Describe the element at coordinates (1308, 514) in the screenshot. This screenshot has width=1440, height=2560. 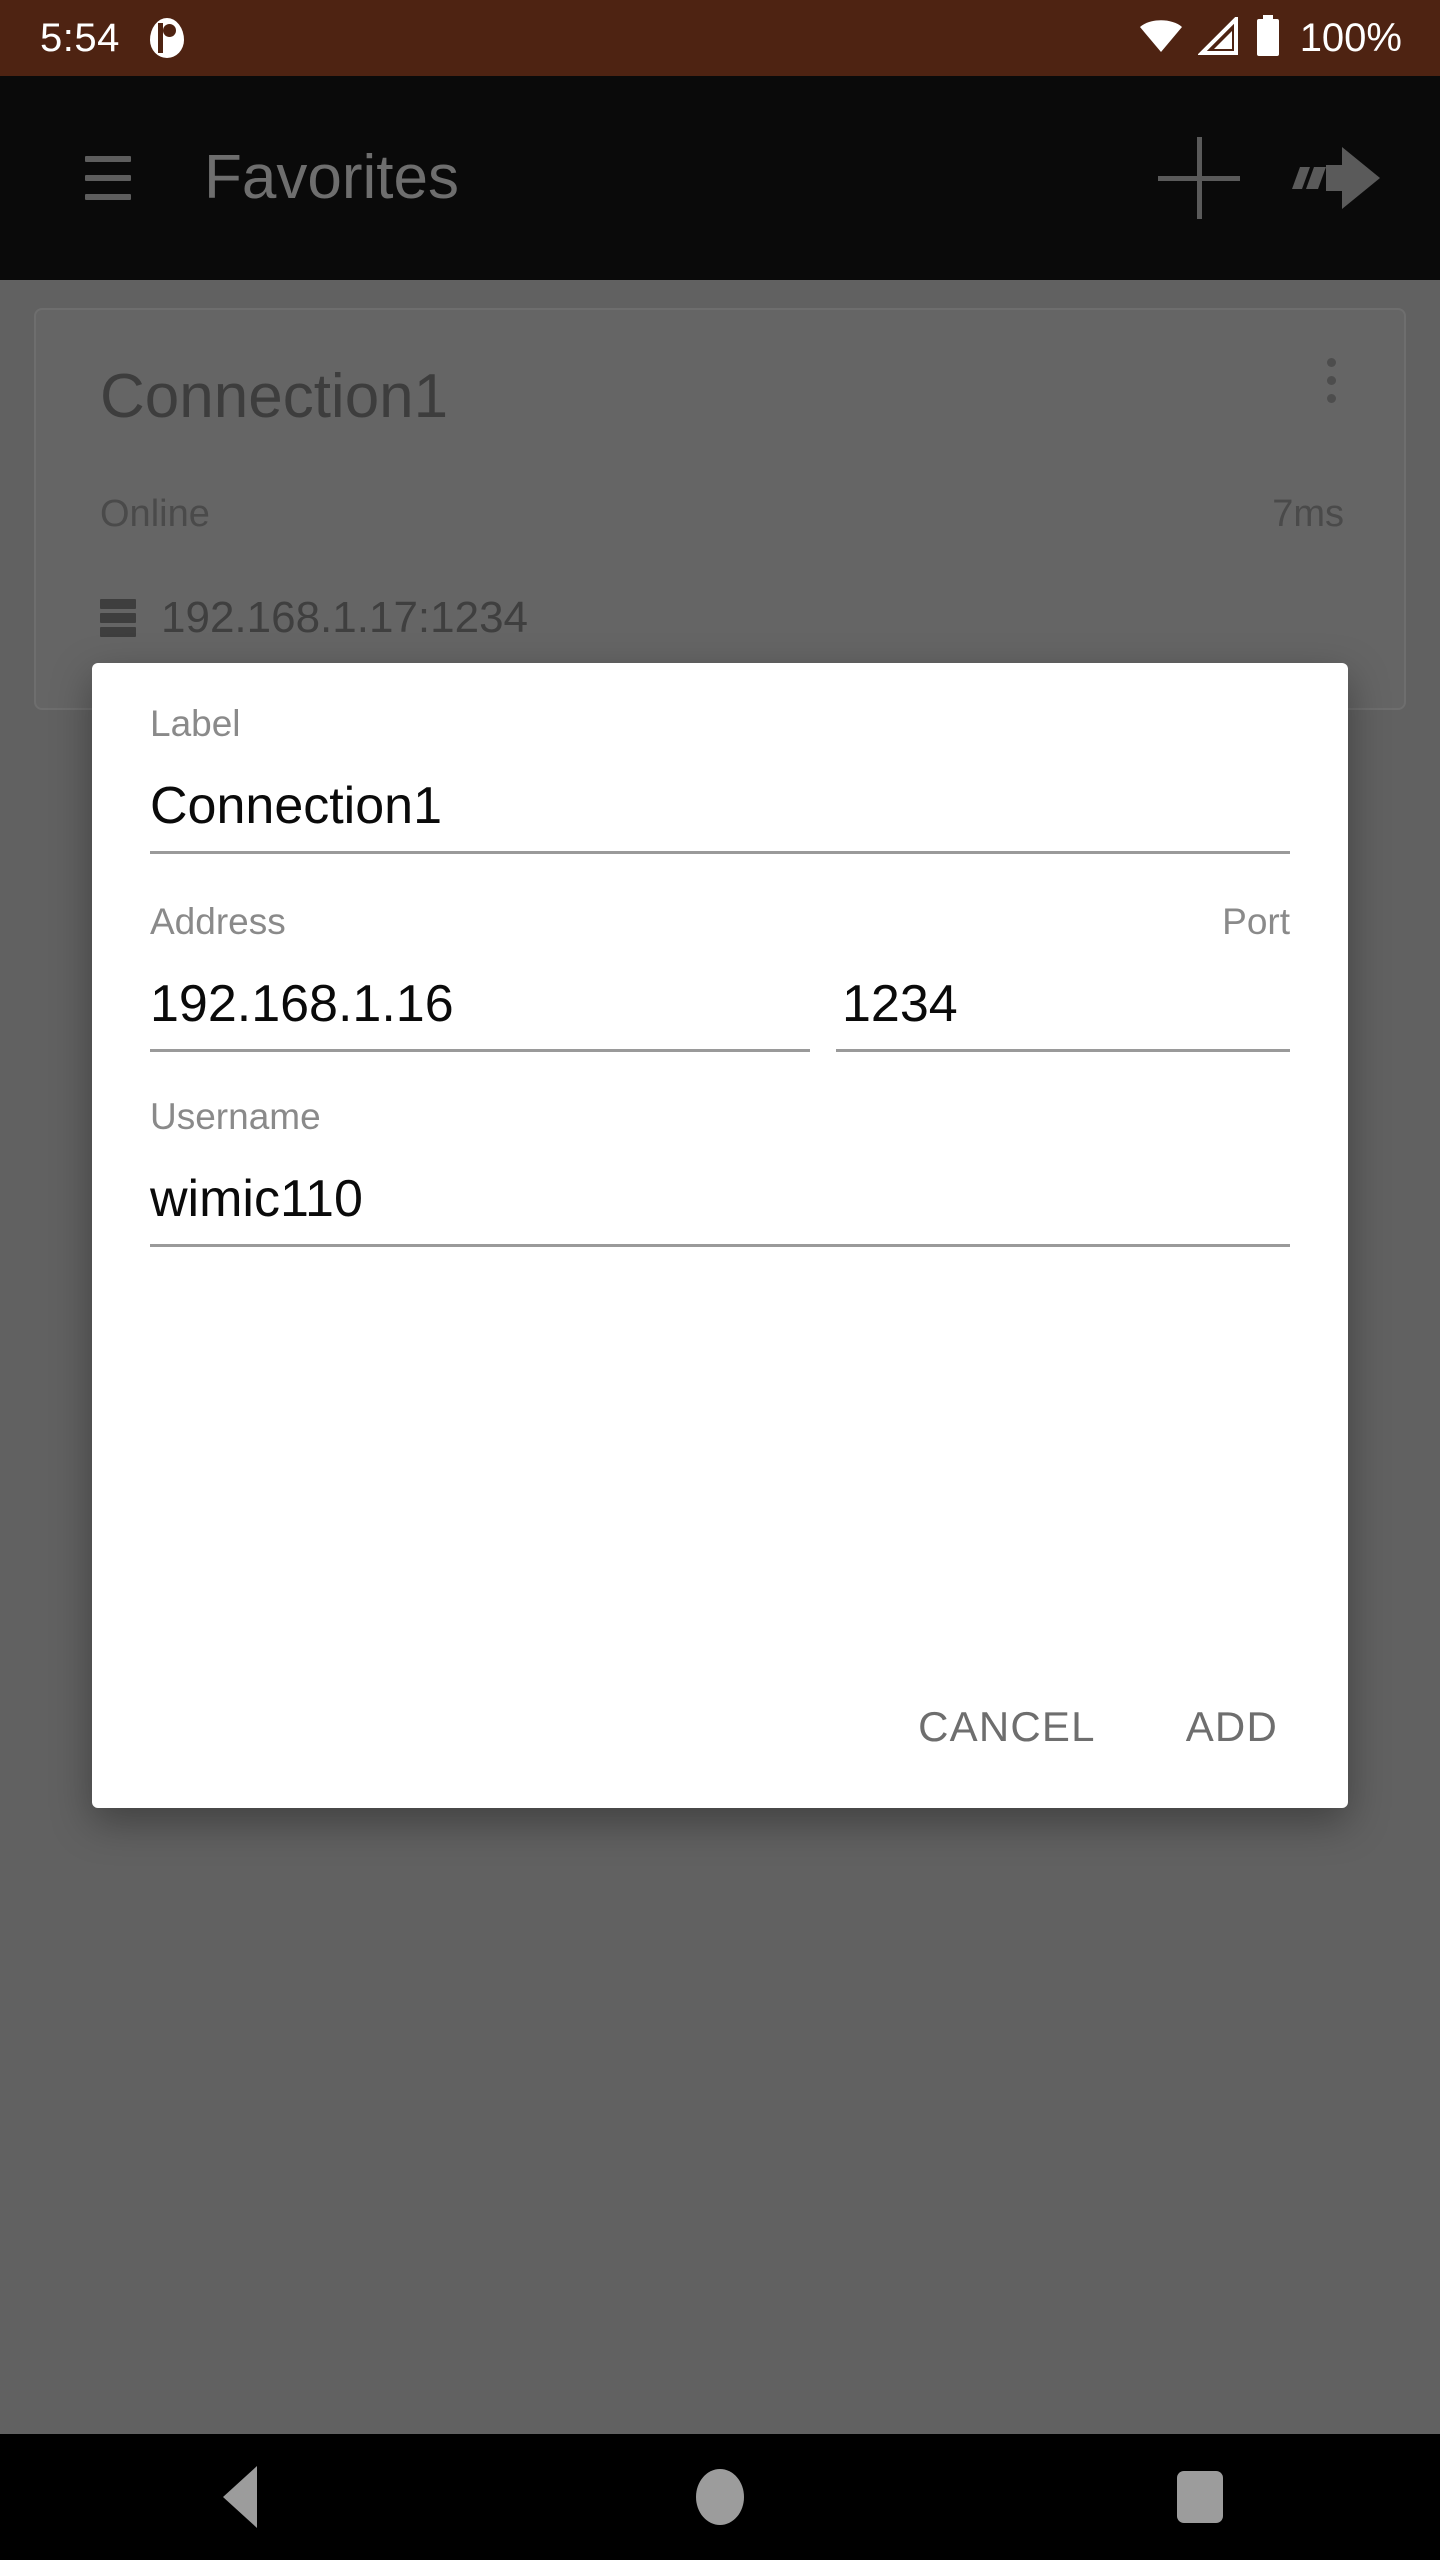
I see `connection-latency-label: 7ms` at that location.